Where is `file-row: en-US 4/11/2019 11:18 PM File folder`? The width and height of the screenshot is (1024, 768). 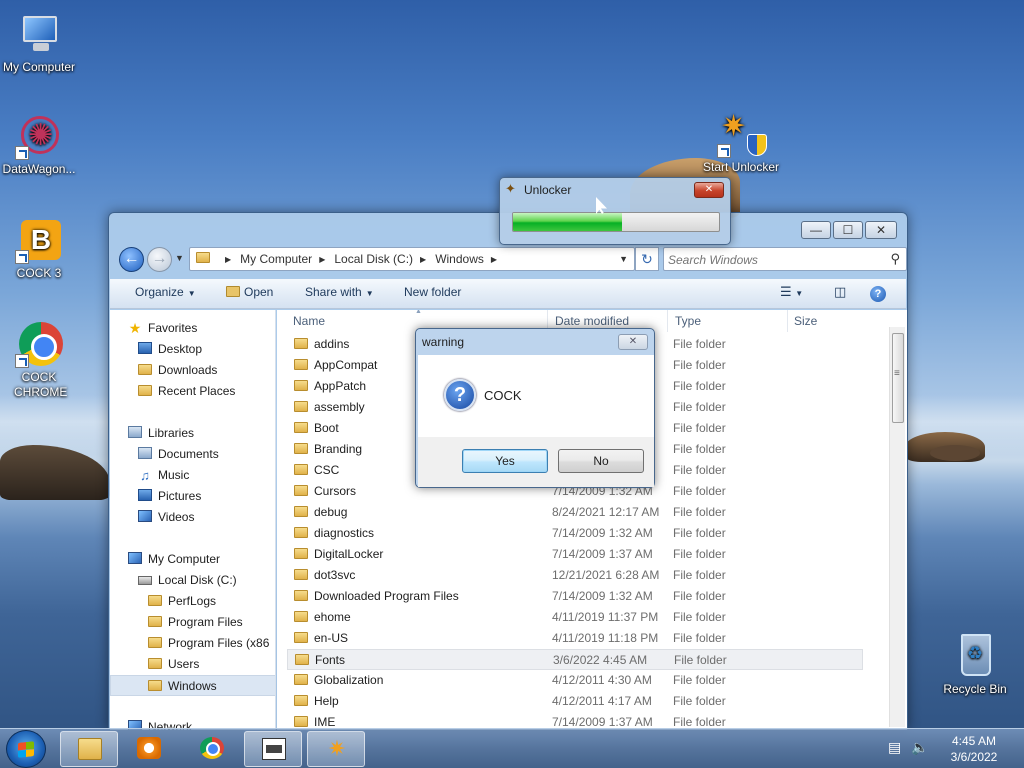
file-row: en-US 4/11/2019 11:18 PM File folder is located at coordinates (575, 638).